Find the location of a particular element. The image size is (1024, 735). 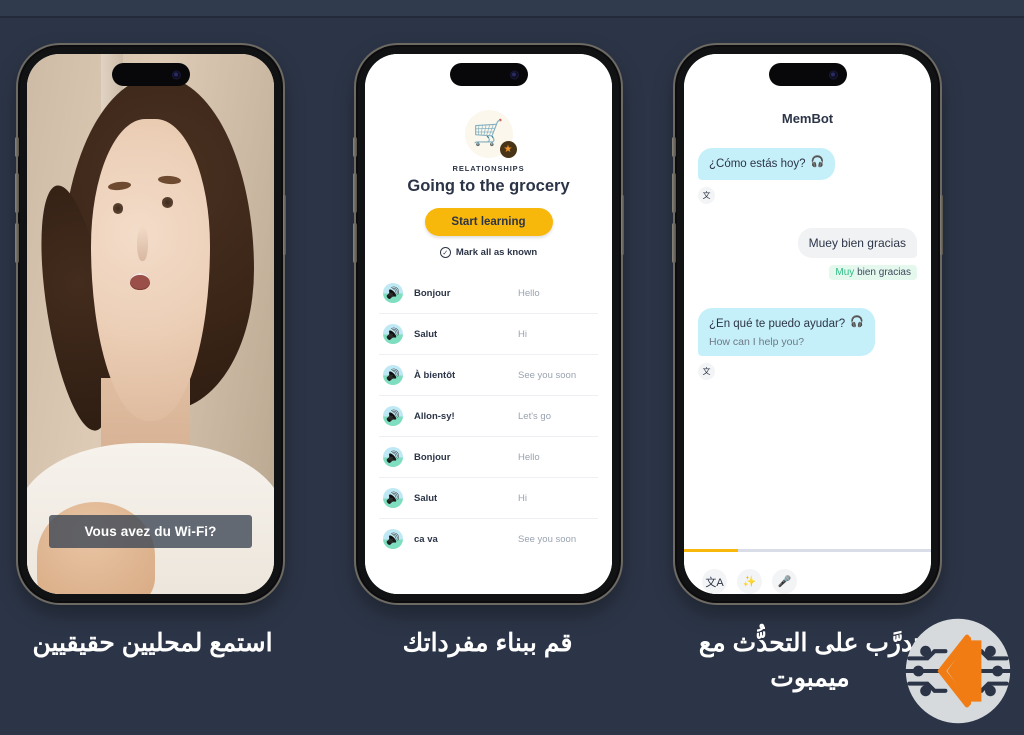

chat-toolbar: 文A ✨ 🎤 is located at coordinates (807, 573).